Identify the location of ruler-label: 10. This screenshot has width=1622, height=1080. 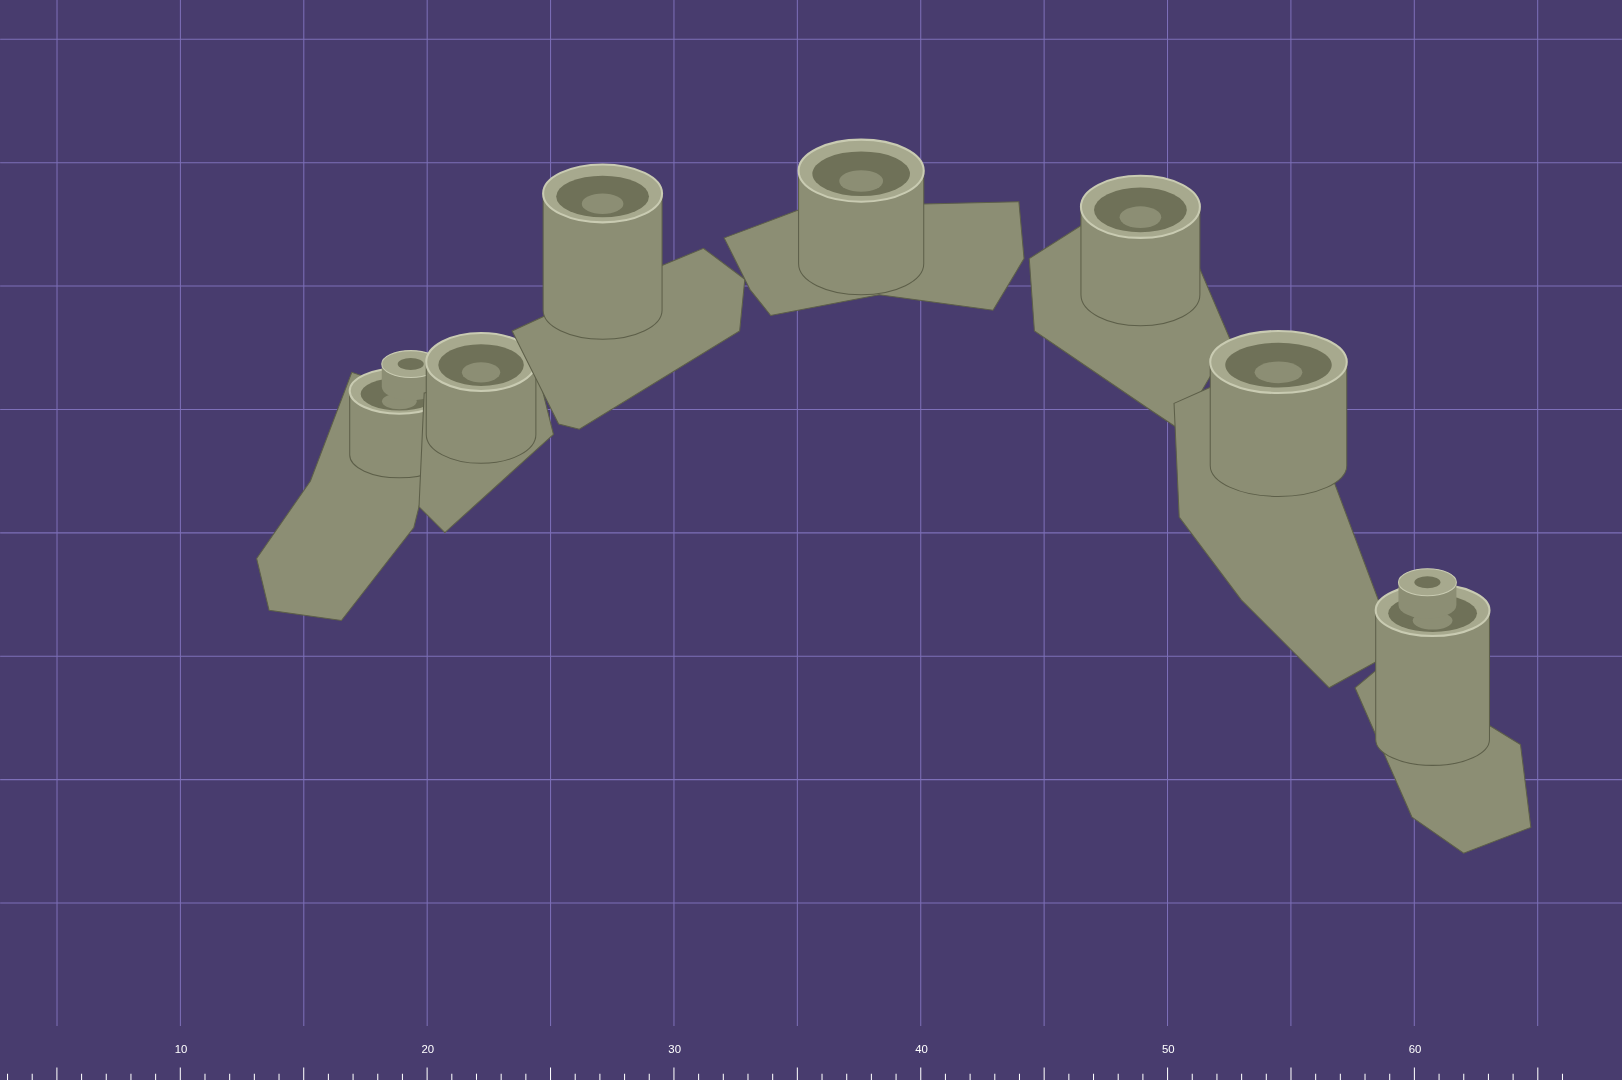
(181, 1049).